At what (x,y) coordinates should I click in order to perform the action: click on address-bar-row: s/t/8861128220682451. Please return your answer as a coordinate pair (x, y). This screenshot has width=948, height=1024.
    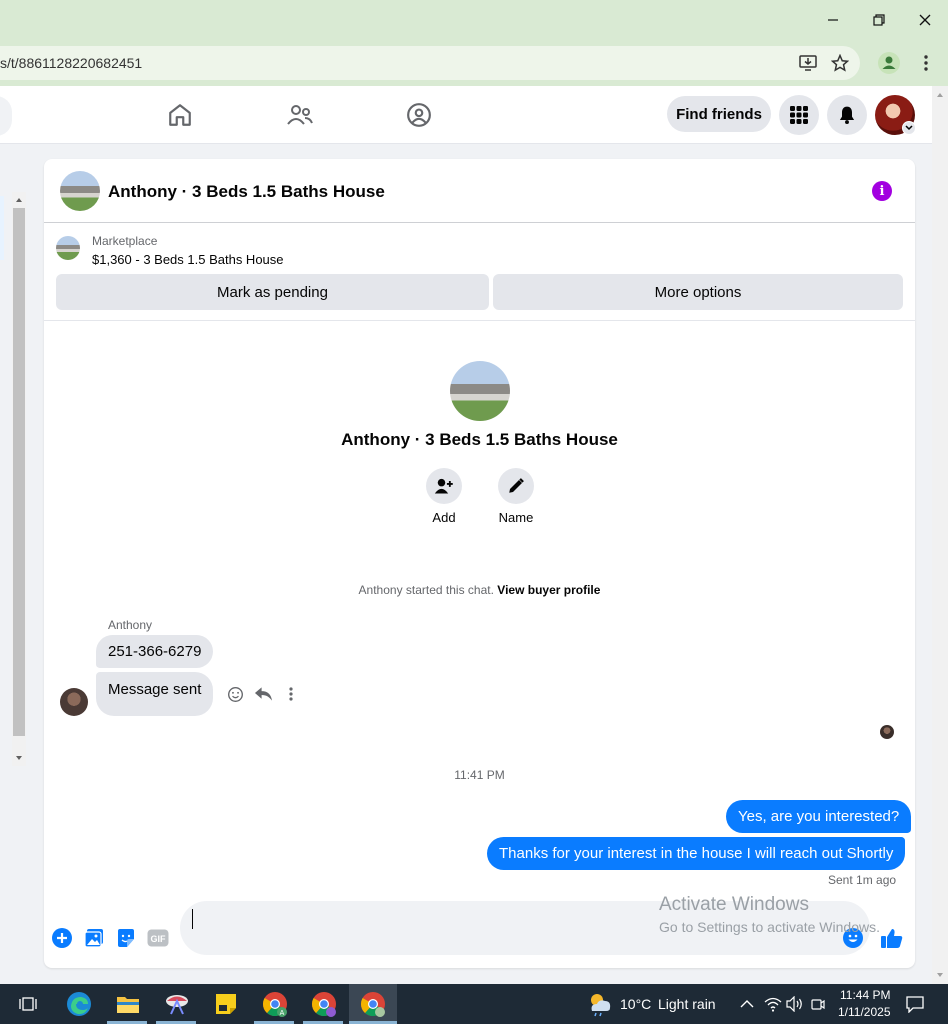
    Looking at the image, I should click on (474, 63).